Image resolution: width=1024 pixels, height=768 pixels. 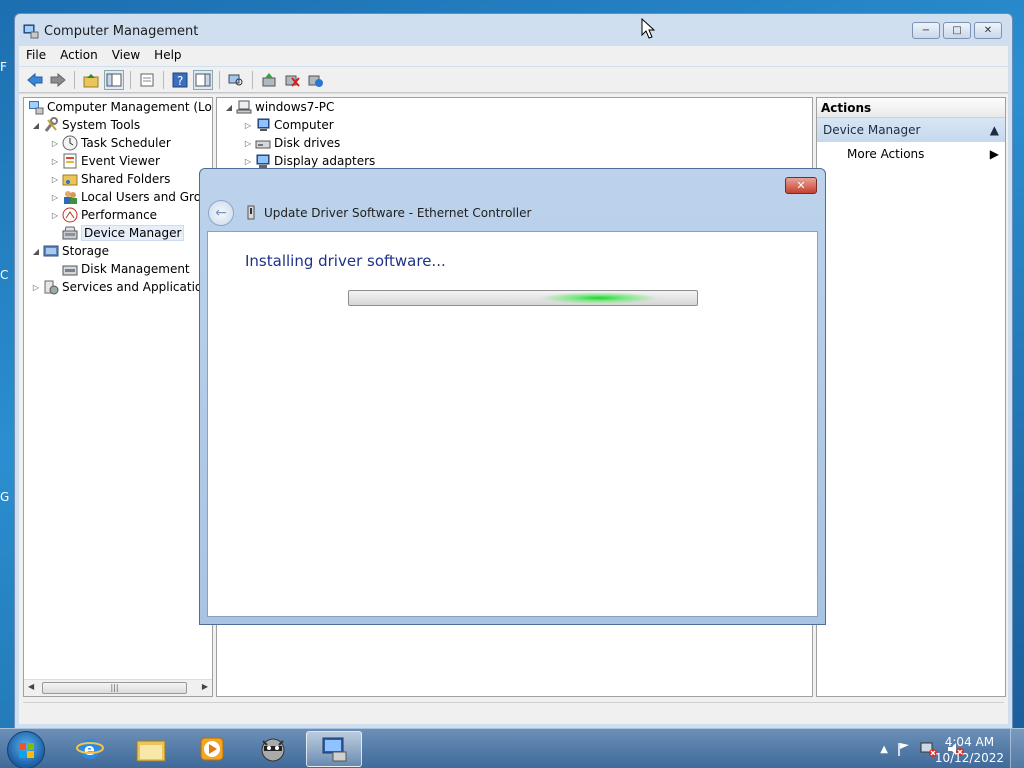 I want to click on device-category-disk-drives: ▷ Disk drives, so click(x=514, y=143).